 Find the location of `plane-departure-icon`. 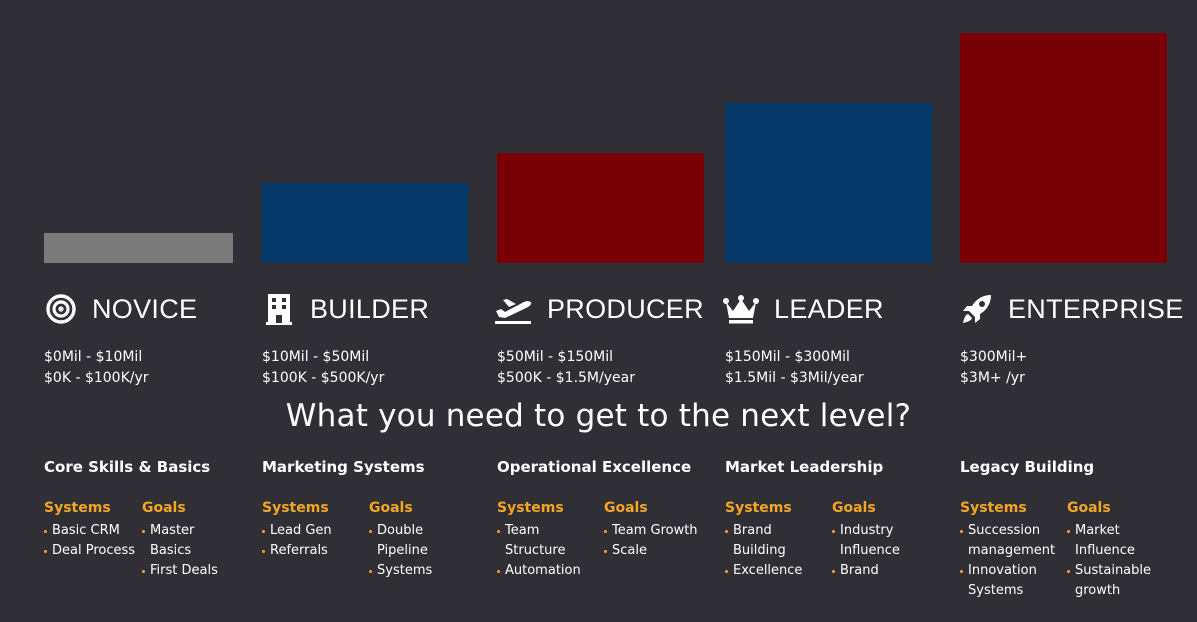

plane-departure-icon is located at coordinates (513, 309).